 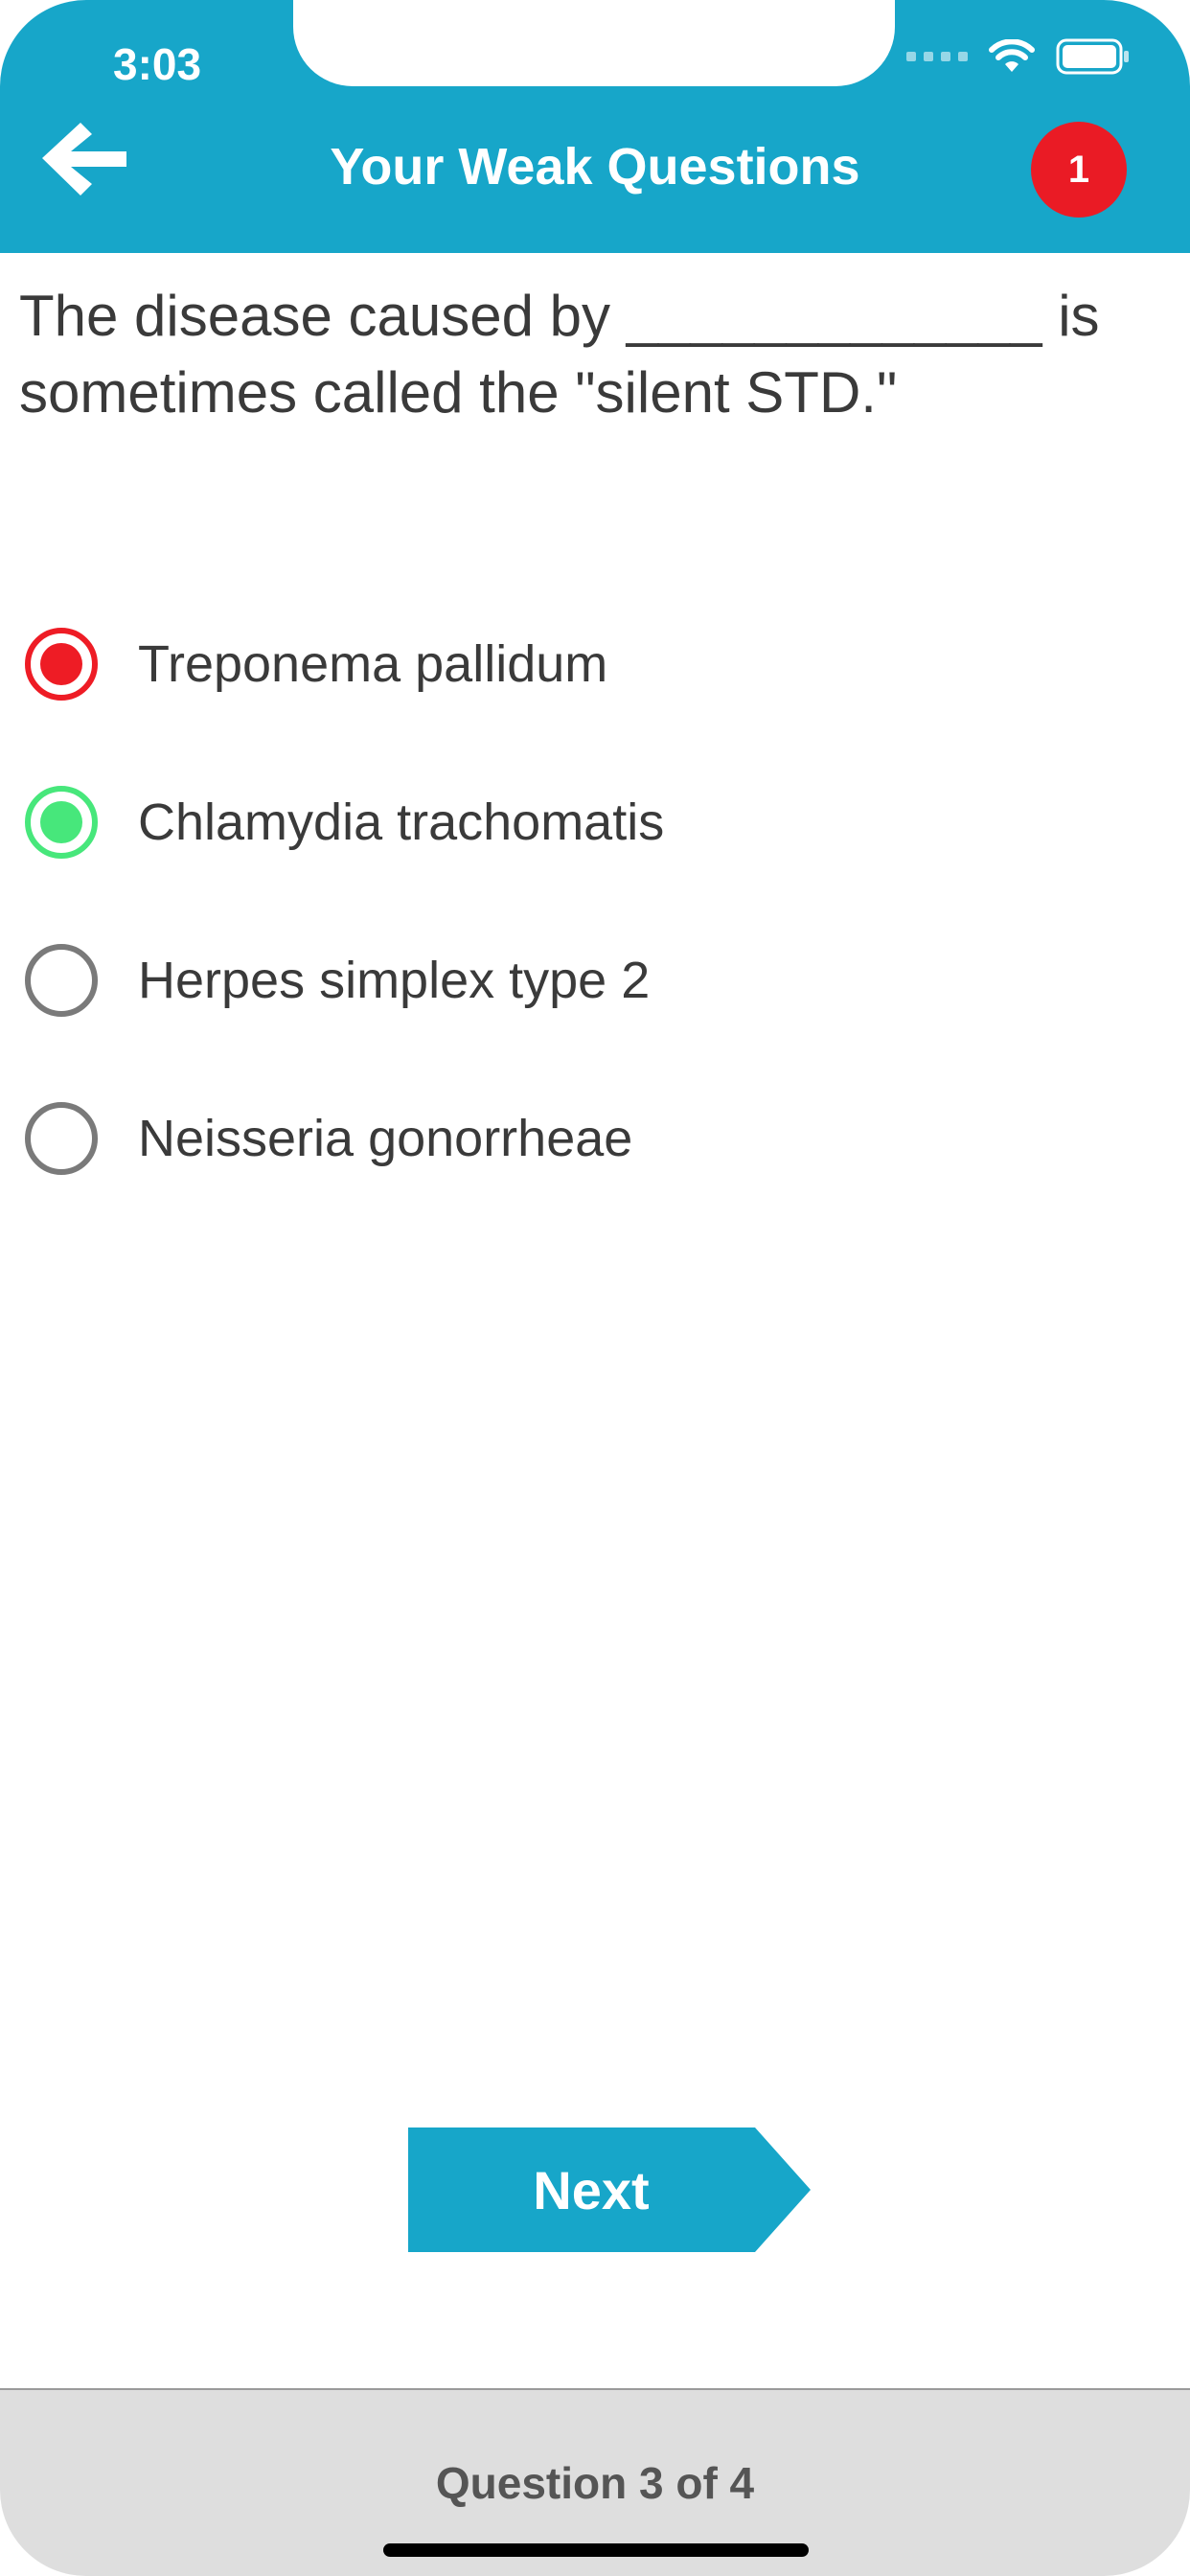 What do you see at coordinates (595, 126) in the screenshot?
I see `app-header: 3:03 Your Weak Questions 1` at bounding box center [595, 126].